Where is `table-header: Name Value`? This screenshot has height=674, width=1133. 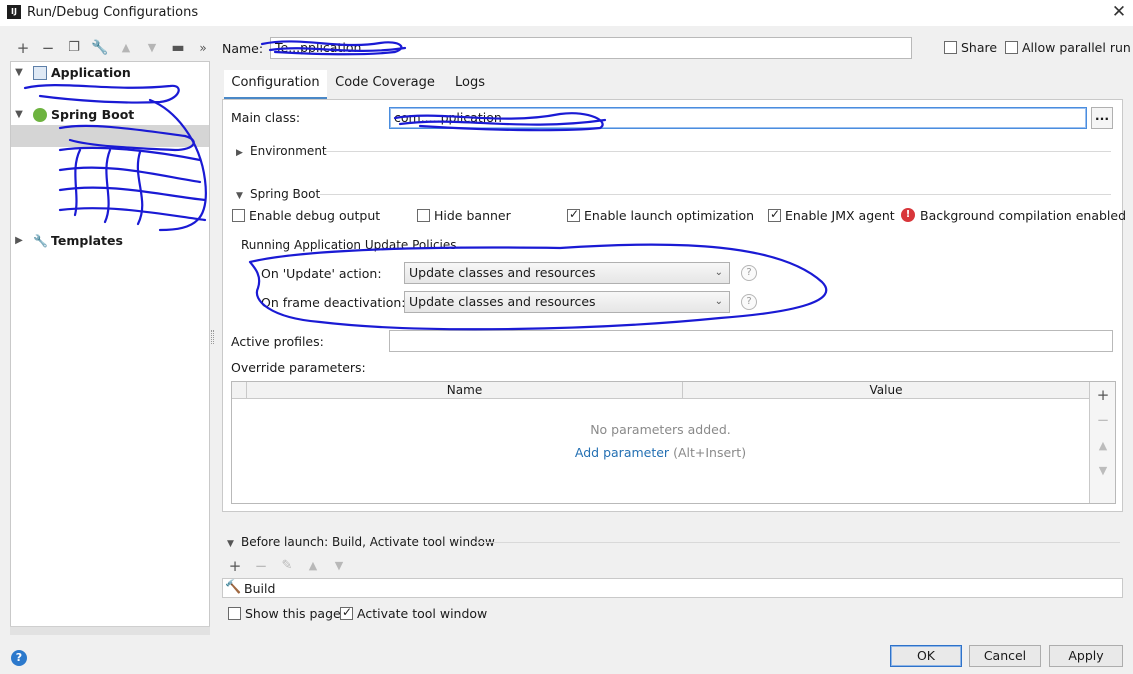 table-header: Name Value is located at coordinates (660, 390).